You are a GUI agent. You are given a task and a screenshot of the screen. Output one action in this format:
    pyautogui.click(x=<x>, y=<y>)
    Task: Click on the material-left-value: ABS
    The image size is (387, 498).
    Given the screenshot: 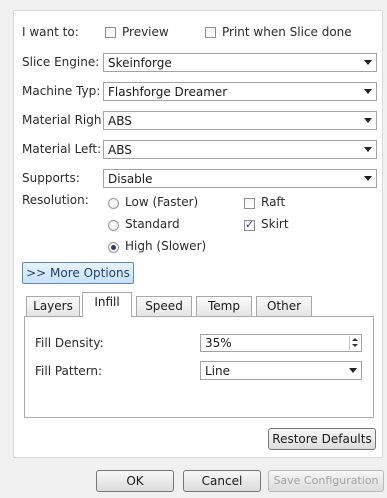 What is the action you would take?
    pyautogui.click(x=120, y=150)
    